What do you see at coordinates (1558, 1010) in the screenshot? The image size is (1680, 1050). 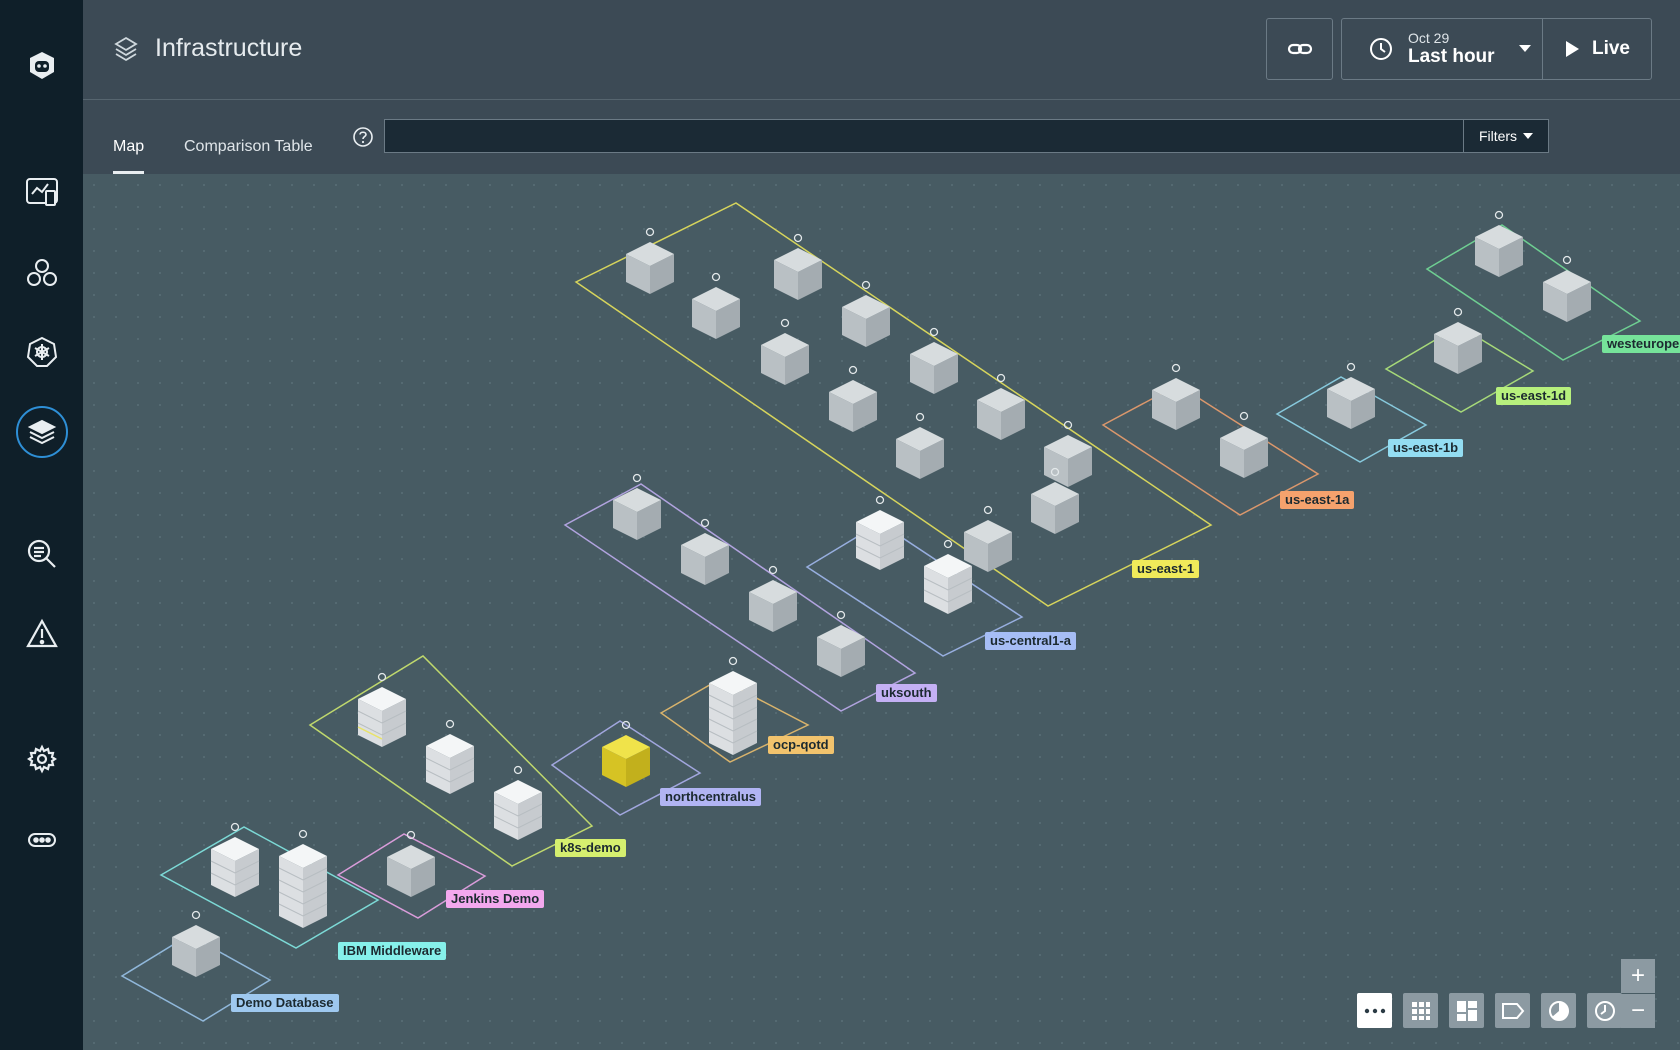 I see `pie-icon` at bounding box center [1558, 1010].